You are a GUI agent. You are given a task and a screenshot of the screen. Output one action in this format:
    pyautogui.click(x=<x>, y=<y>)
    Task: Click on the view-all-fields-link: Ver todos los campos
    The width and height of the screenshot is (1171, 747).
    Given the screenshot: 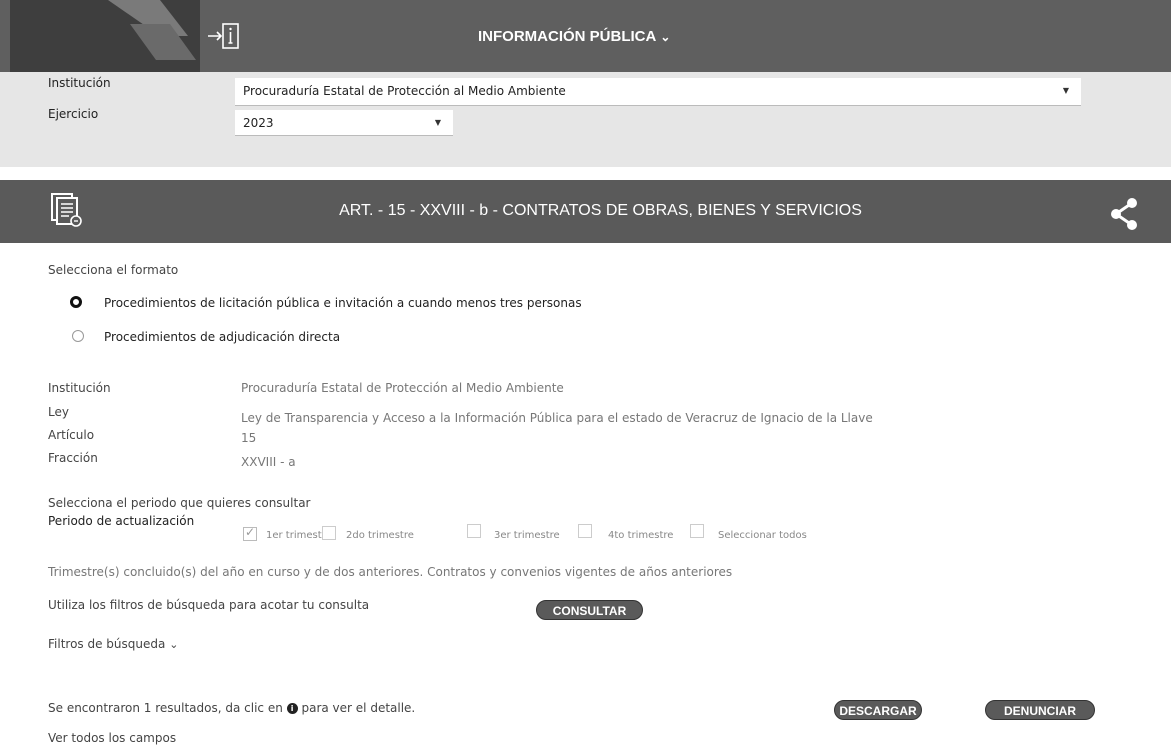 What is the action you would take?
    pyautogui.click(x=112, y=738)
    